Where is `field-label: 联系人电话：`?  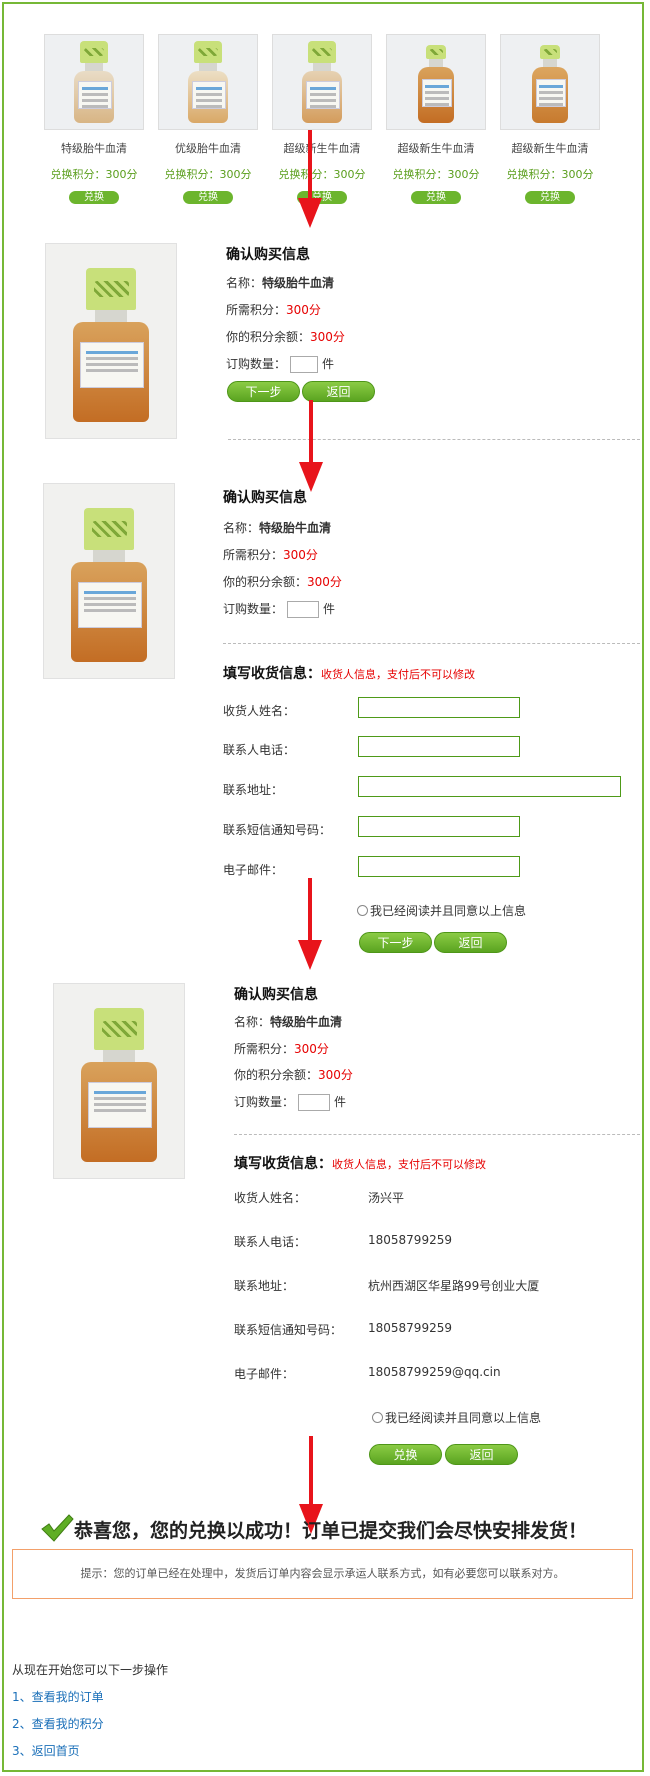
field-label: 联系人电话： is located at coordinates (270, 1242).